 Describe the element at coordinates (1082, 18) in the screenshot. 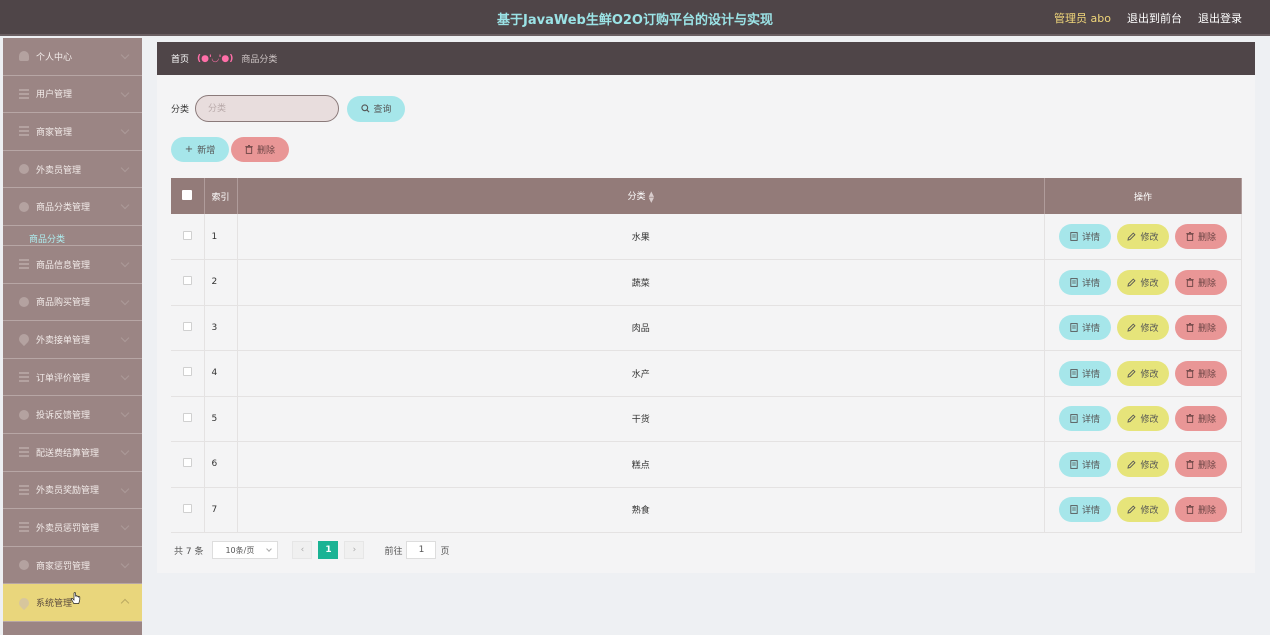

I see `admin-label: 管理员 abo` at that location.